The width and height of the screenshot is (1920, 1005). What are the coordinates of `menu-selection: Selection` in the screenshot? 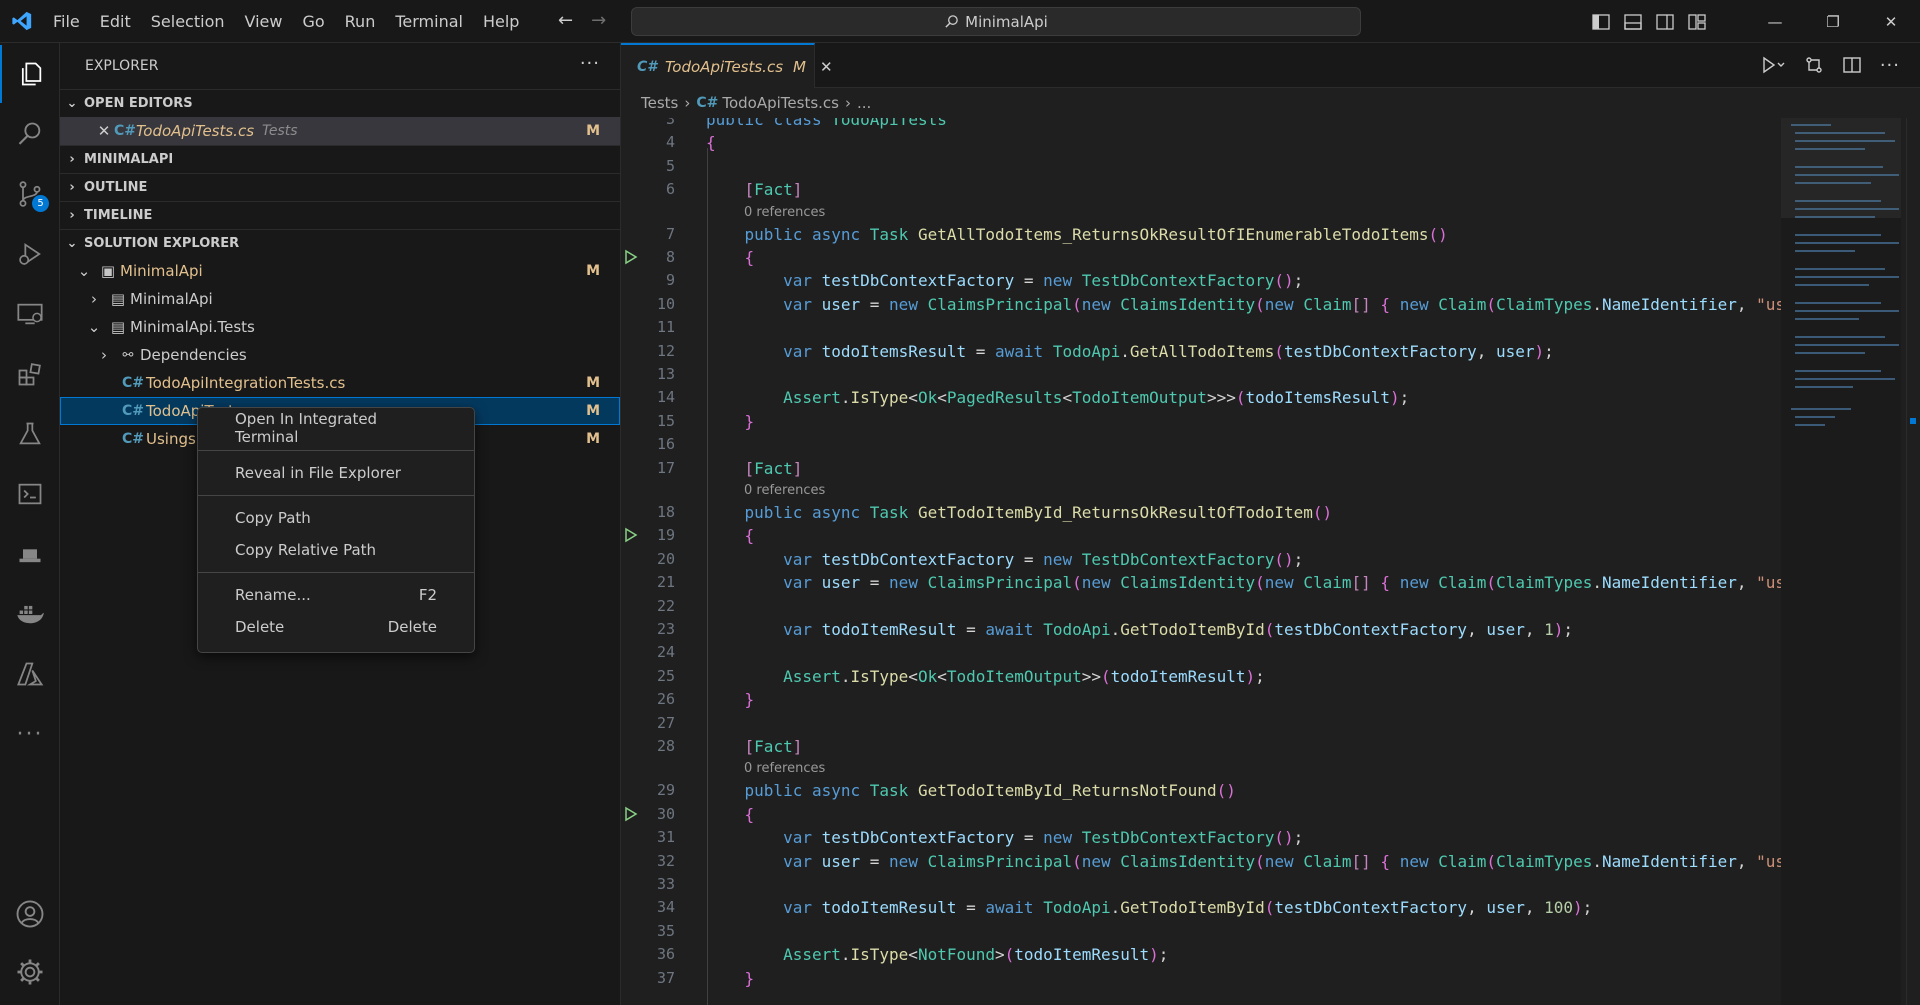 It's located at (188, 21).